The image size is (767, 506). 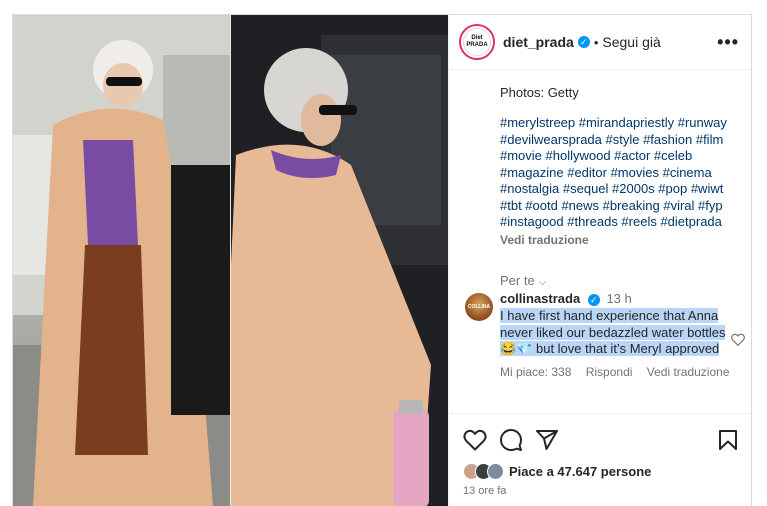 I want to click on comment-like-heart-icon, so click(x=738, y=339).